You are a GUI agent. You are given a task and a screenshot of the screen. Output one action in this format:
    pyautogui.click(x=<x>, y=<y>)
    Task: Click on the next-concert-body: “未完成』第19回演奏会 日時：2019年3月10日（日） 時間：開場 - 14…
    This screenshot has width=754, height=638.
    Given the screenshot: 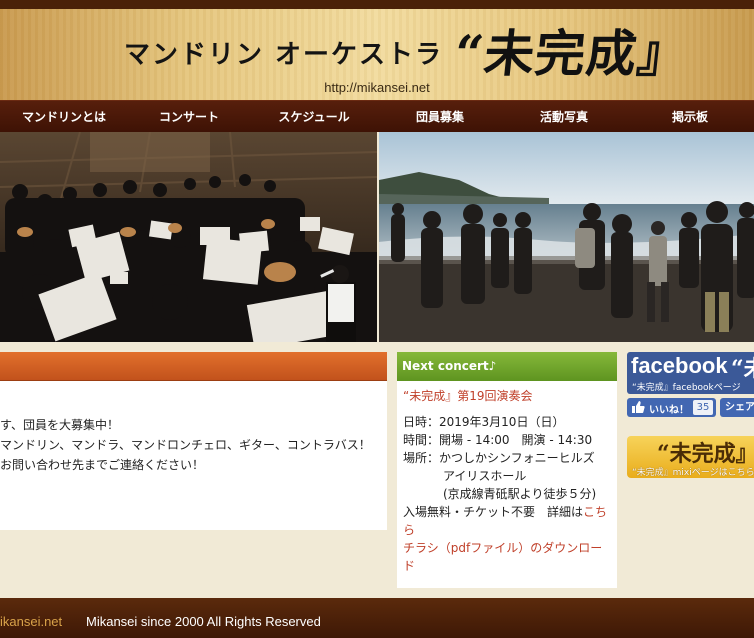 What is the action you would take?
    pyautogui.click(x=507, y=478)
    